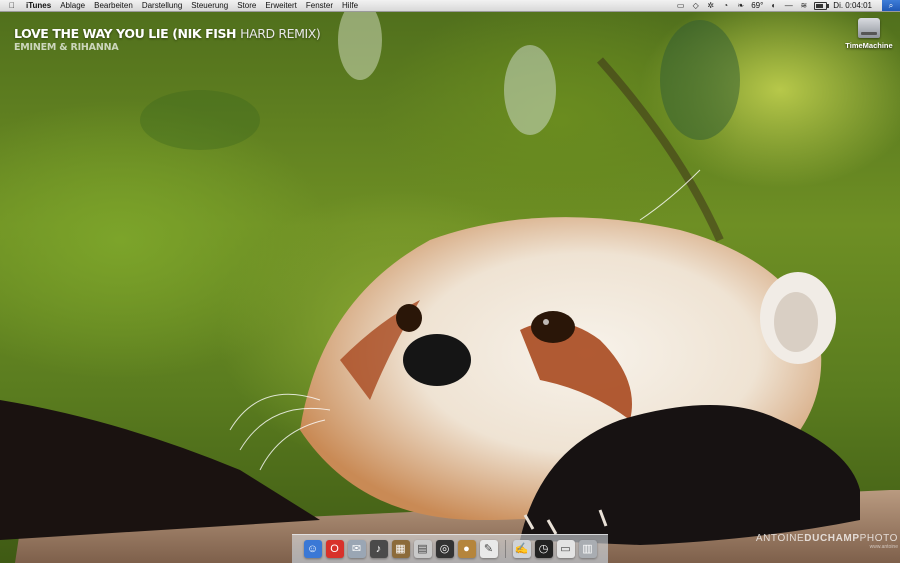  I want to click on spotlight-icon: ⌕, so click(891, 5).